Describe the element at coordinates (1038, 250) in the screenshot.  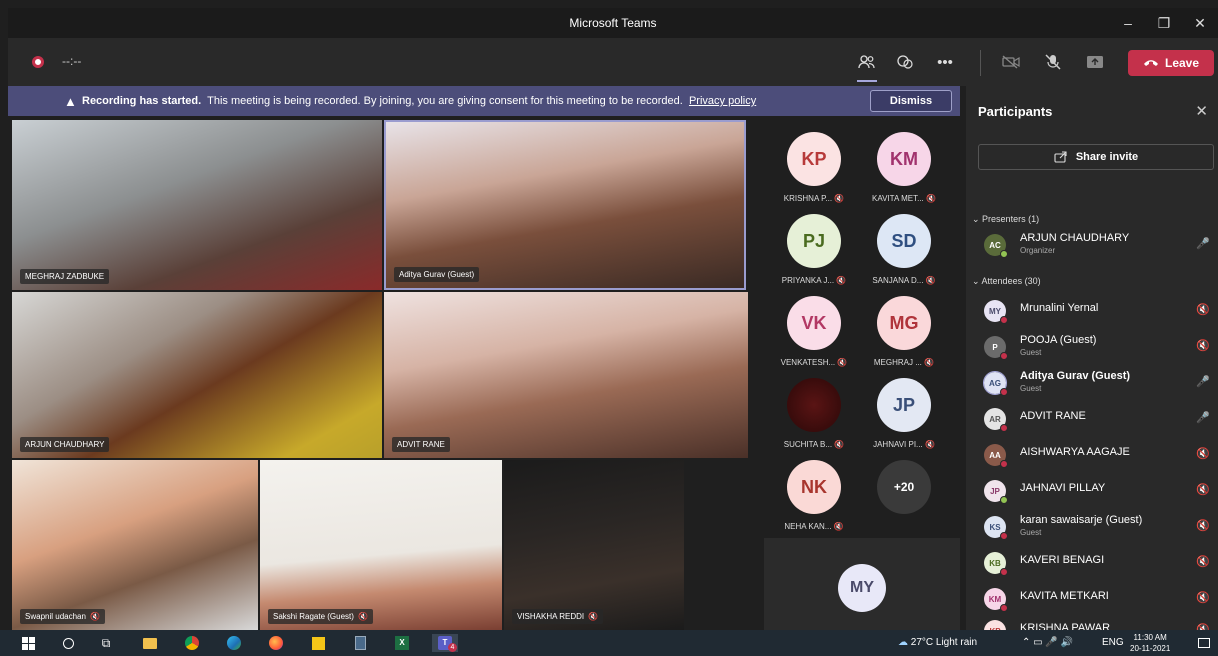
I see `participant-role: Organizer` at that location.